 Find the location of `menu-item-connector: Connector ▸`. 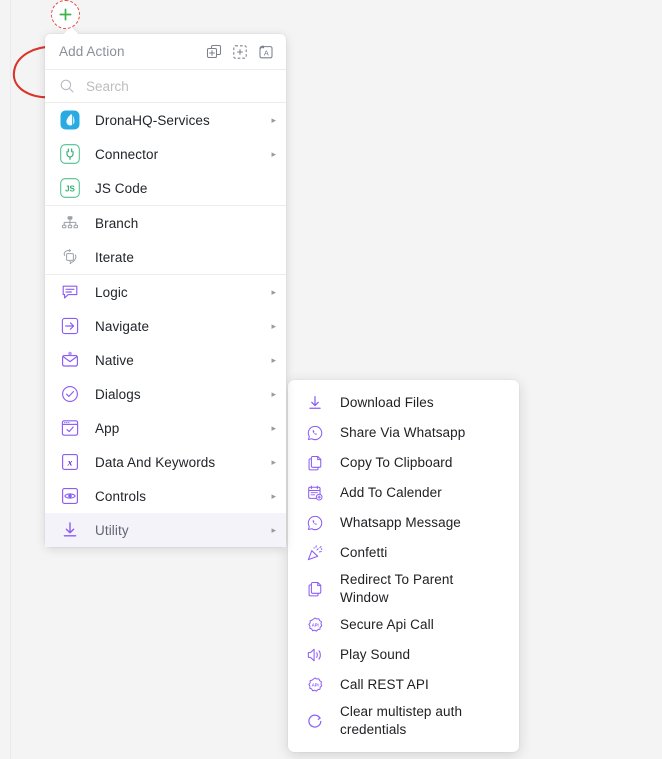

menu-item-connector: Connector ▸ is located at coordinates (165, 154).